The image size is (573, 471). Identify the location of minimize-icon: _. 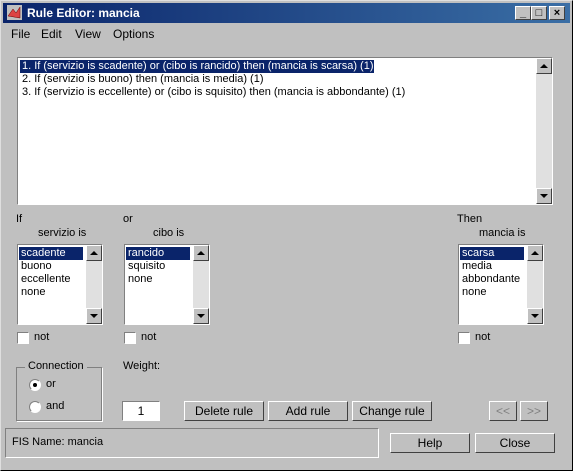
(523, 13).